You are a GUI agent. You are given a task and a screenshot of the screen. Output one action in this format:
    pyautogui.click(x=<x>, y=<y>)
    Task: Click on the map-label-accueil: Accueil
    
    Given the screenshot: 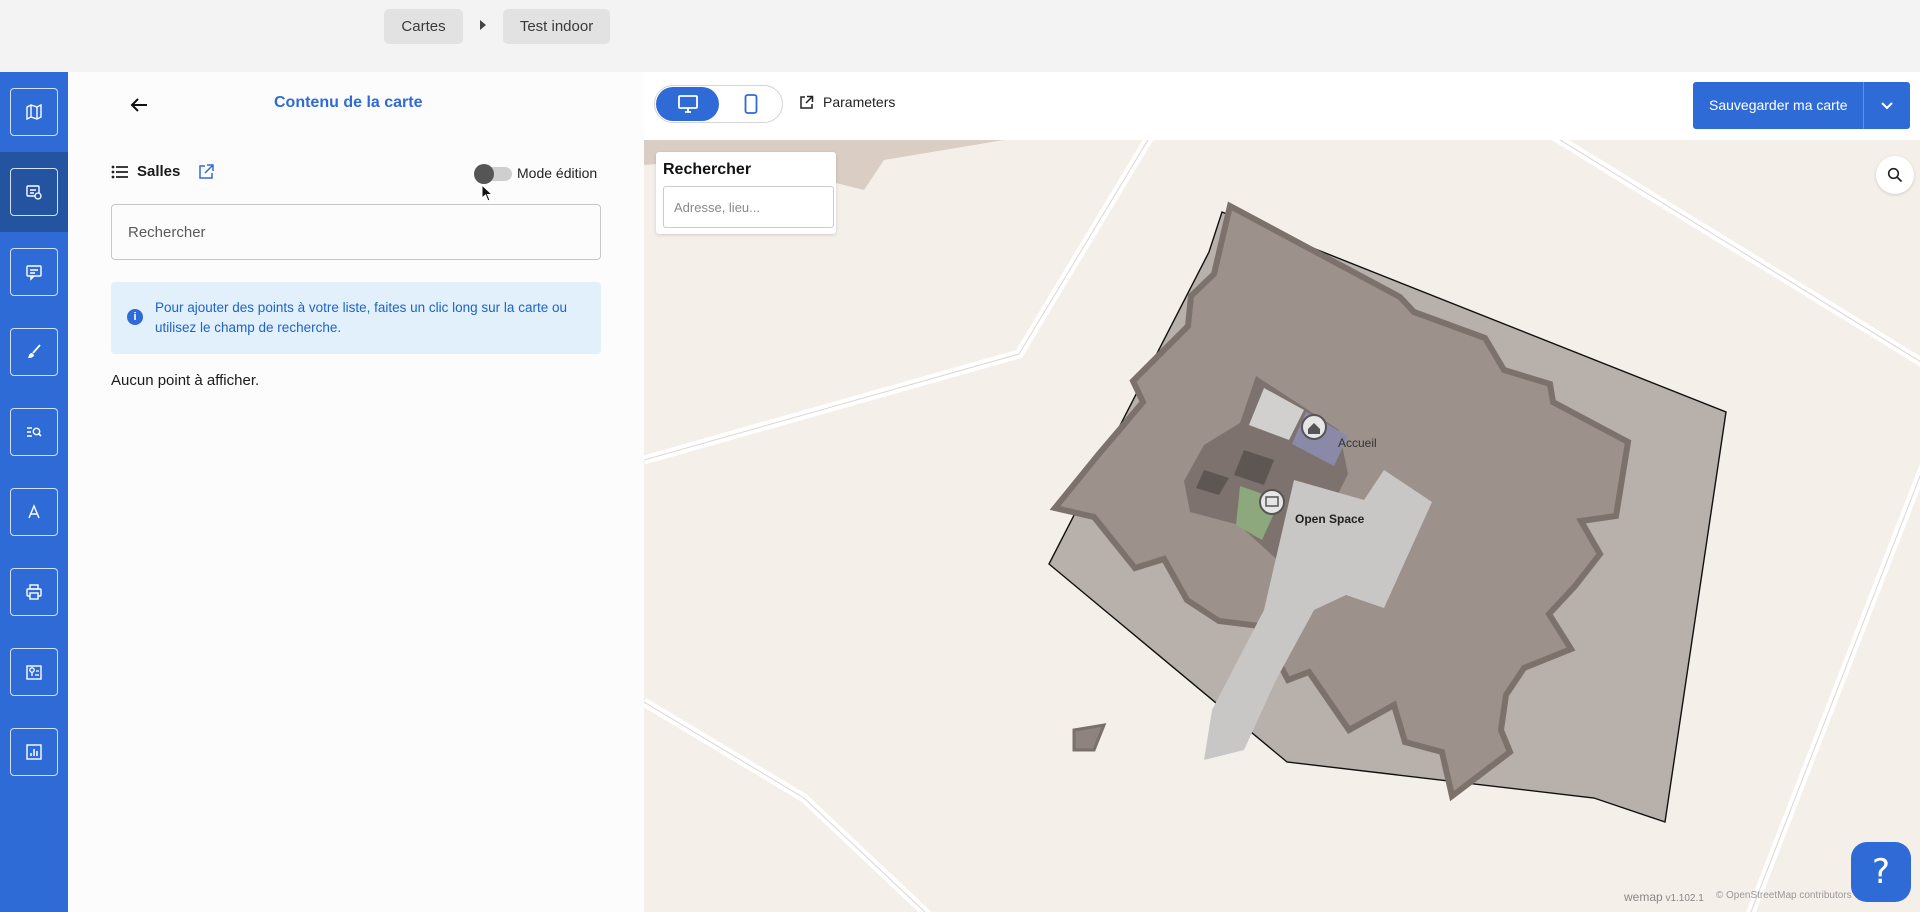 What is the action you would take?
    pyautogui.click(x=1357, y=443)
    